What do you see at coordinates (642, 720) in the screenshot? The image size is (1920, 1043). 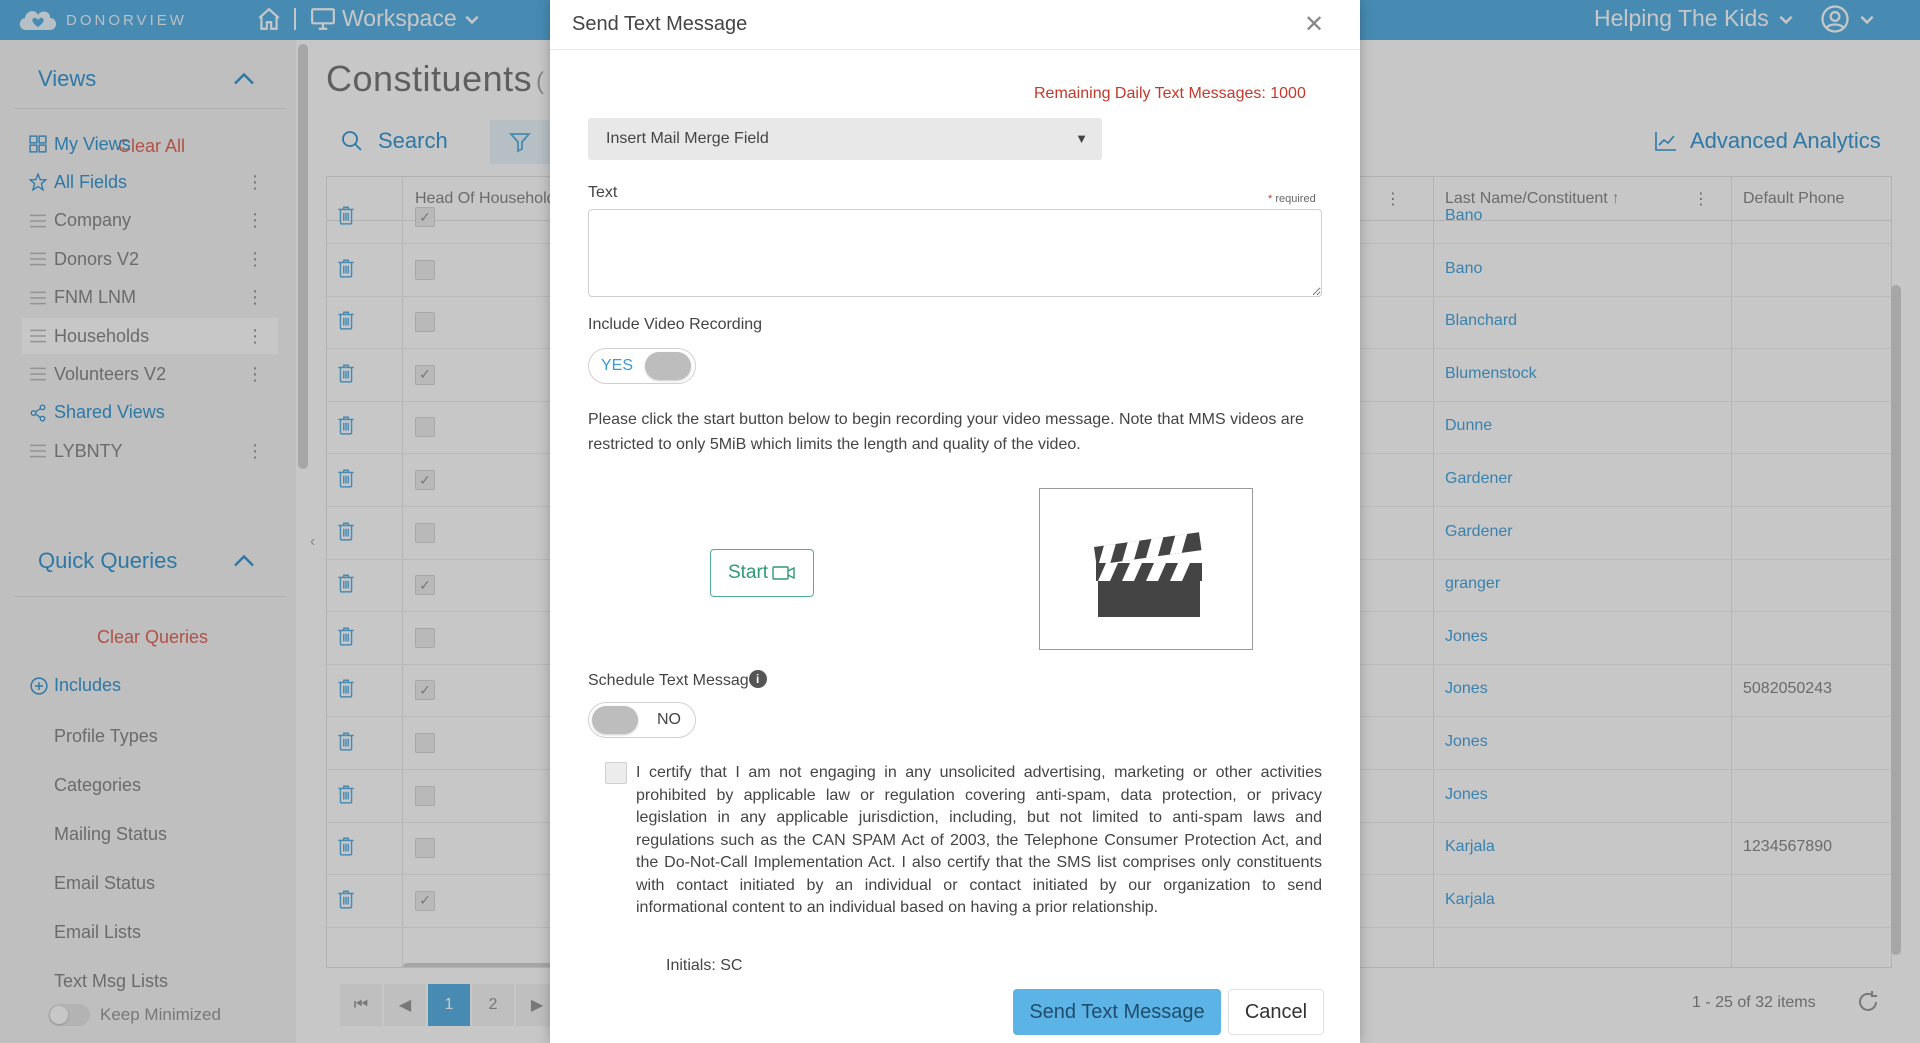 I see `schedule-toggle: NO` at bounding box center [642, 720].